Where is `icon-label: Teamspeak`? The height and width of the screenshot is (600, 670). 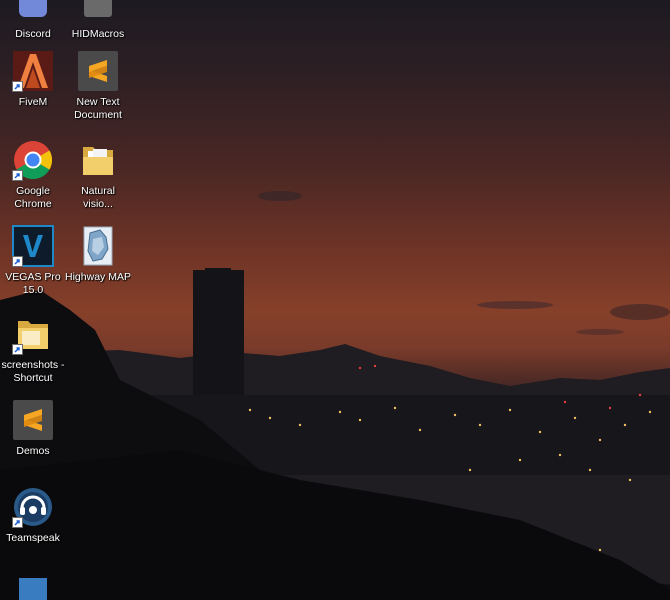
icon-label: Teamspeak is located at coordinates (33, 538).